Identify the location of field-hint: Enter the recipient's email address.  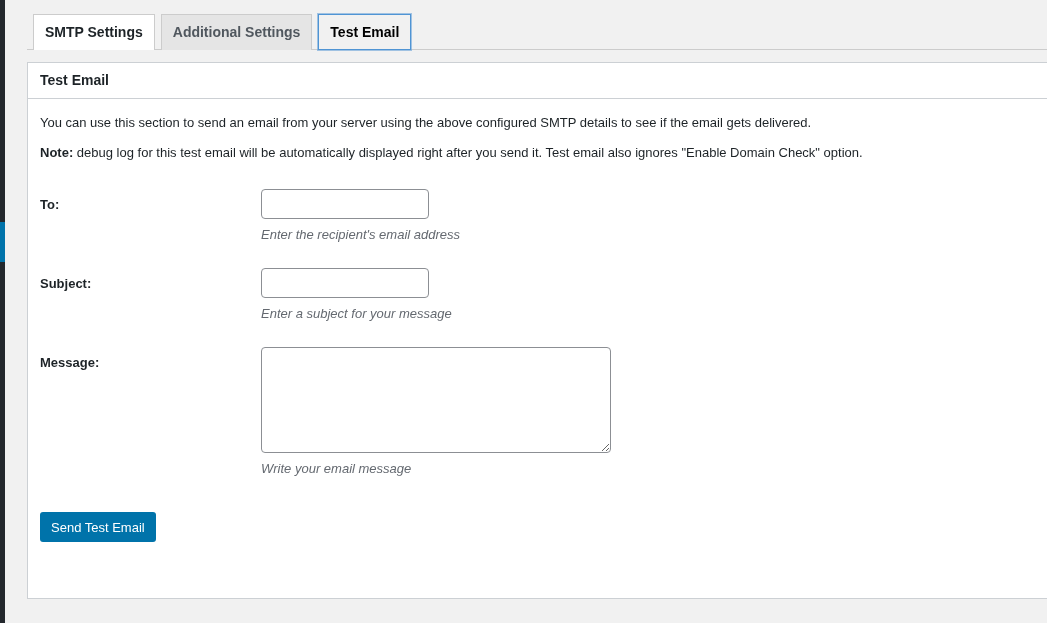
(361, 234).